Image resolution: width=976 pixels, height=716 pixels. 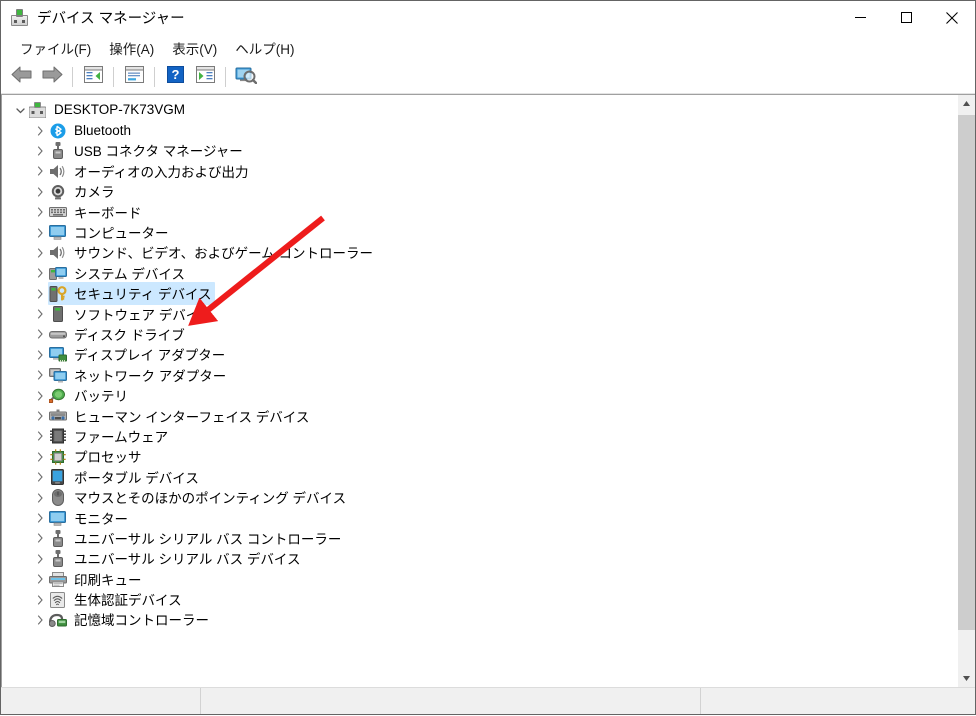 I want to click on tree-item-8: セキュリティ デバイス, so click(x=479, y=294).